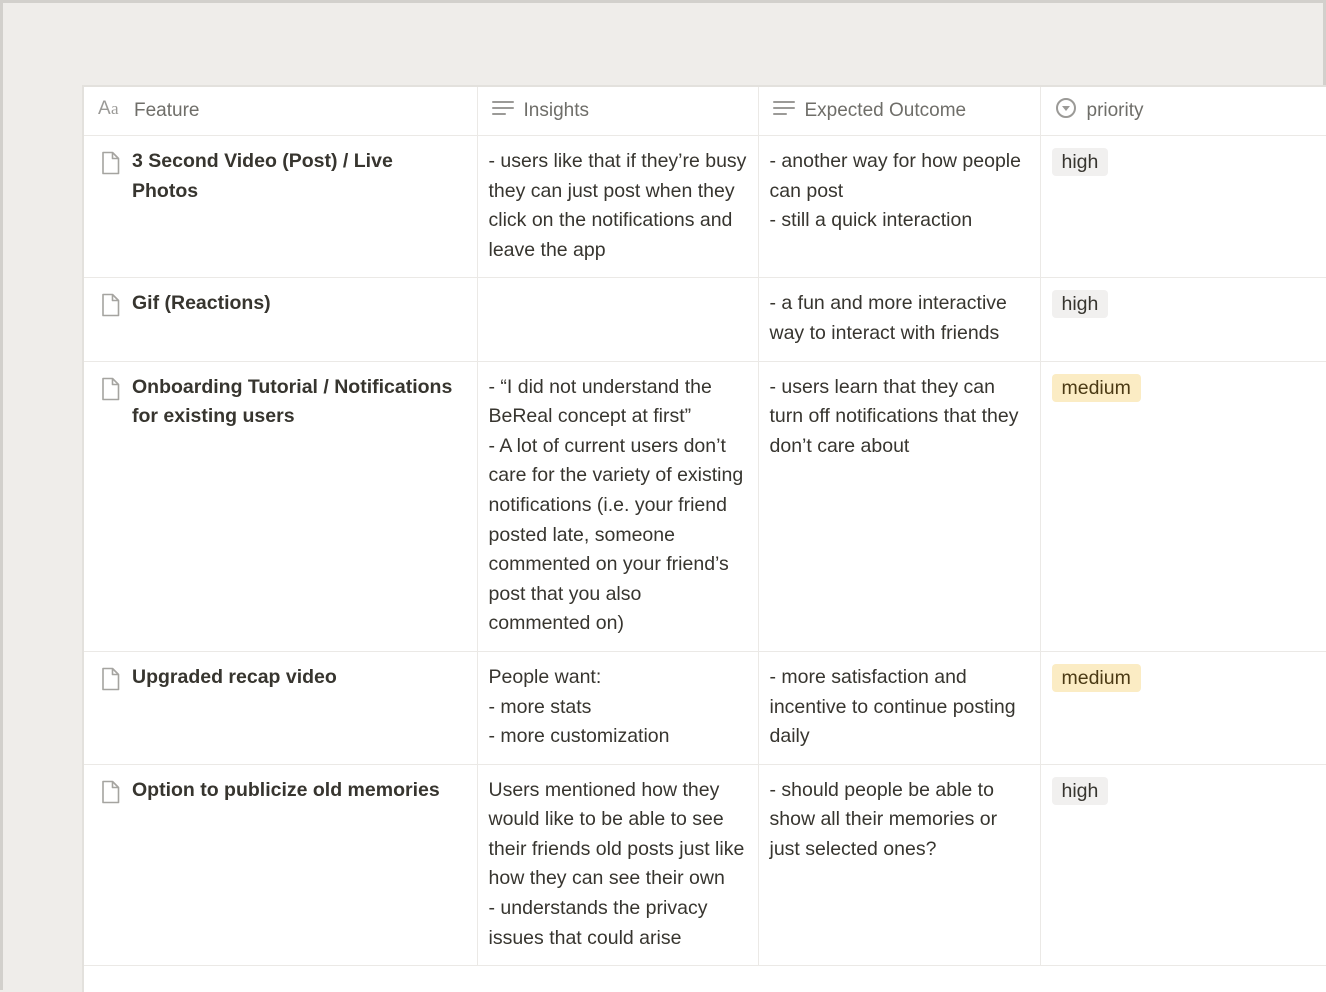 Image resolution: width=1326 pixels, height=992 pixels. Describe the element at coordinates (556, 110) in the screenshot. I see `column-header-insights-label: Insights` at that location.